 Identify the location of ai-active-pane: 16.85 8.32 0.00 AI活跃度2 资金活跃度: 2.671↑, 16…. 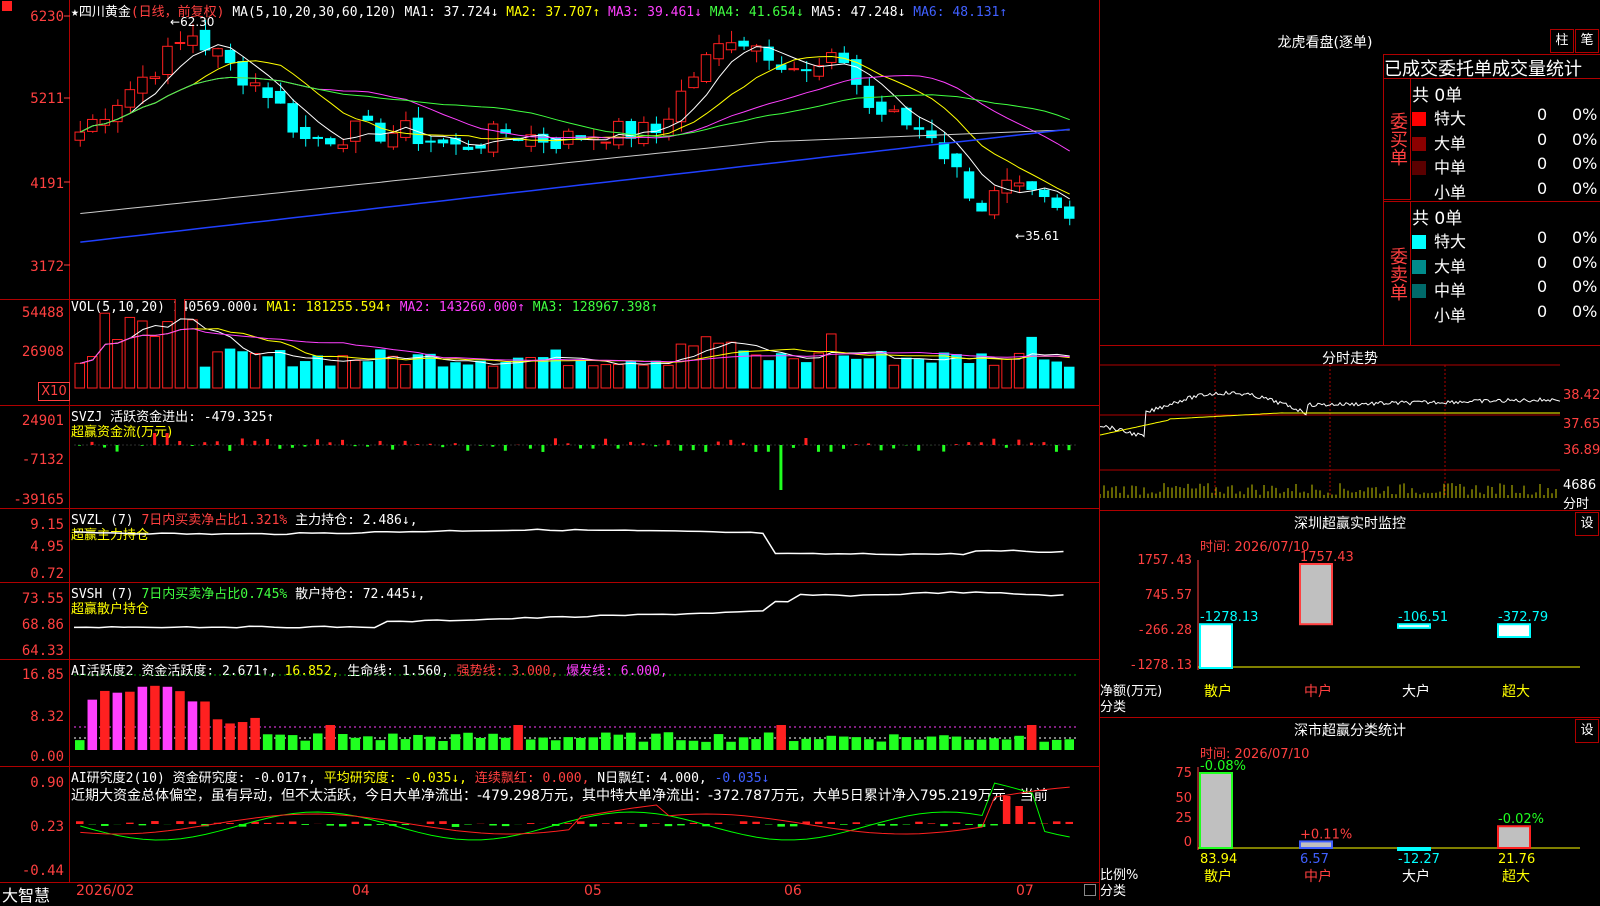
(550, 713).